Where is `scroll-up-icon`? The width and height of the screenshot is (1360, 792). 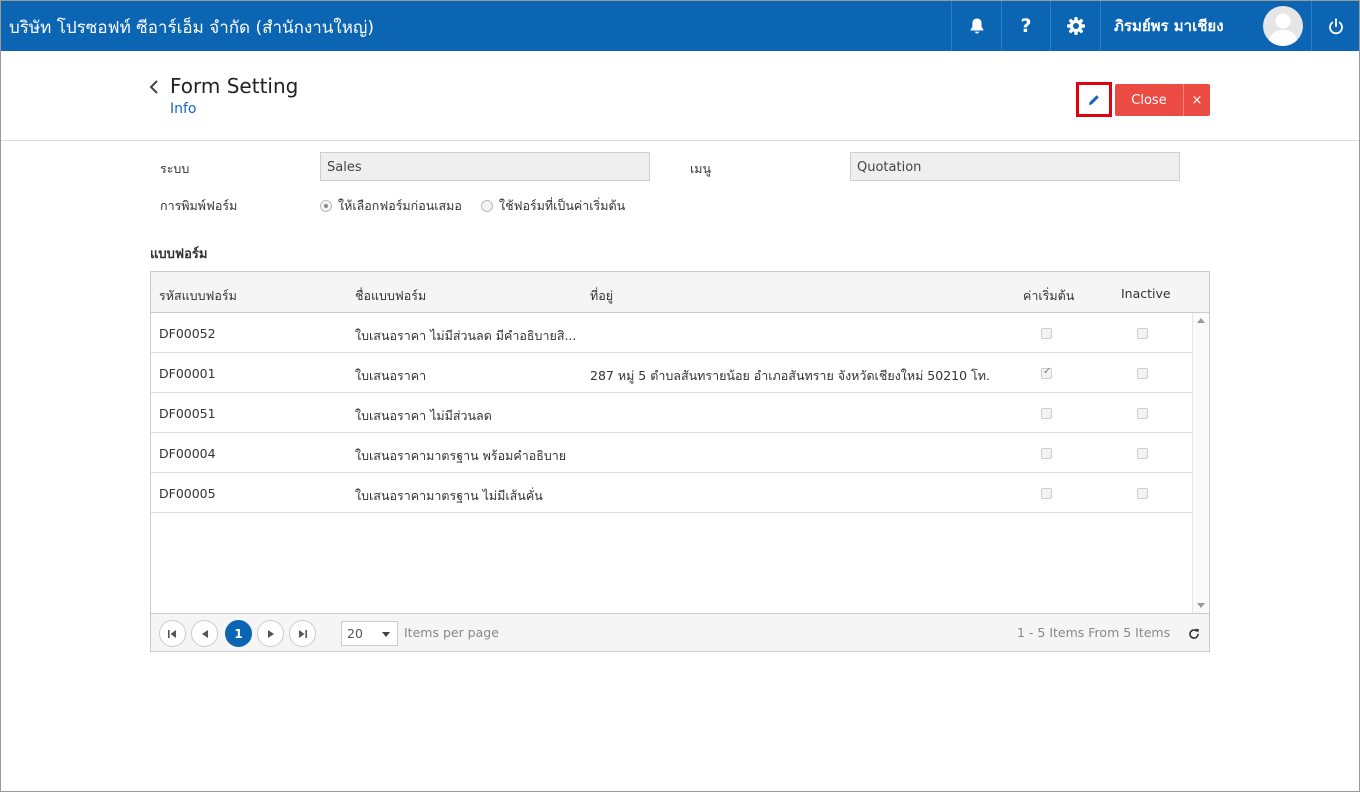 scroll-up-icon is located at coordinates (1201, 320).